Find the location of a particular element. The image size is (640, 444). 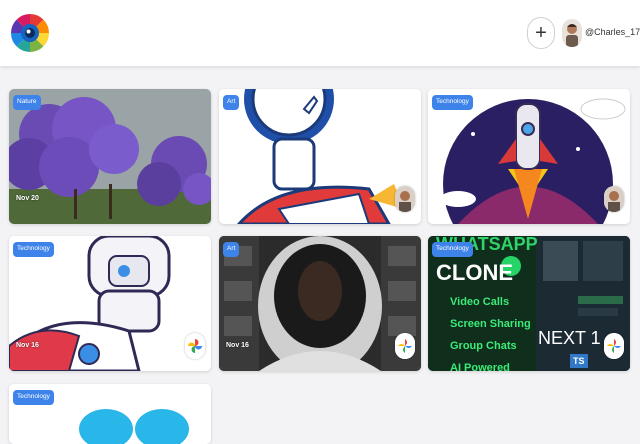

feature-group-chats: Group Chats is located at coordinates (483, 346).